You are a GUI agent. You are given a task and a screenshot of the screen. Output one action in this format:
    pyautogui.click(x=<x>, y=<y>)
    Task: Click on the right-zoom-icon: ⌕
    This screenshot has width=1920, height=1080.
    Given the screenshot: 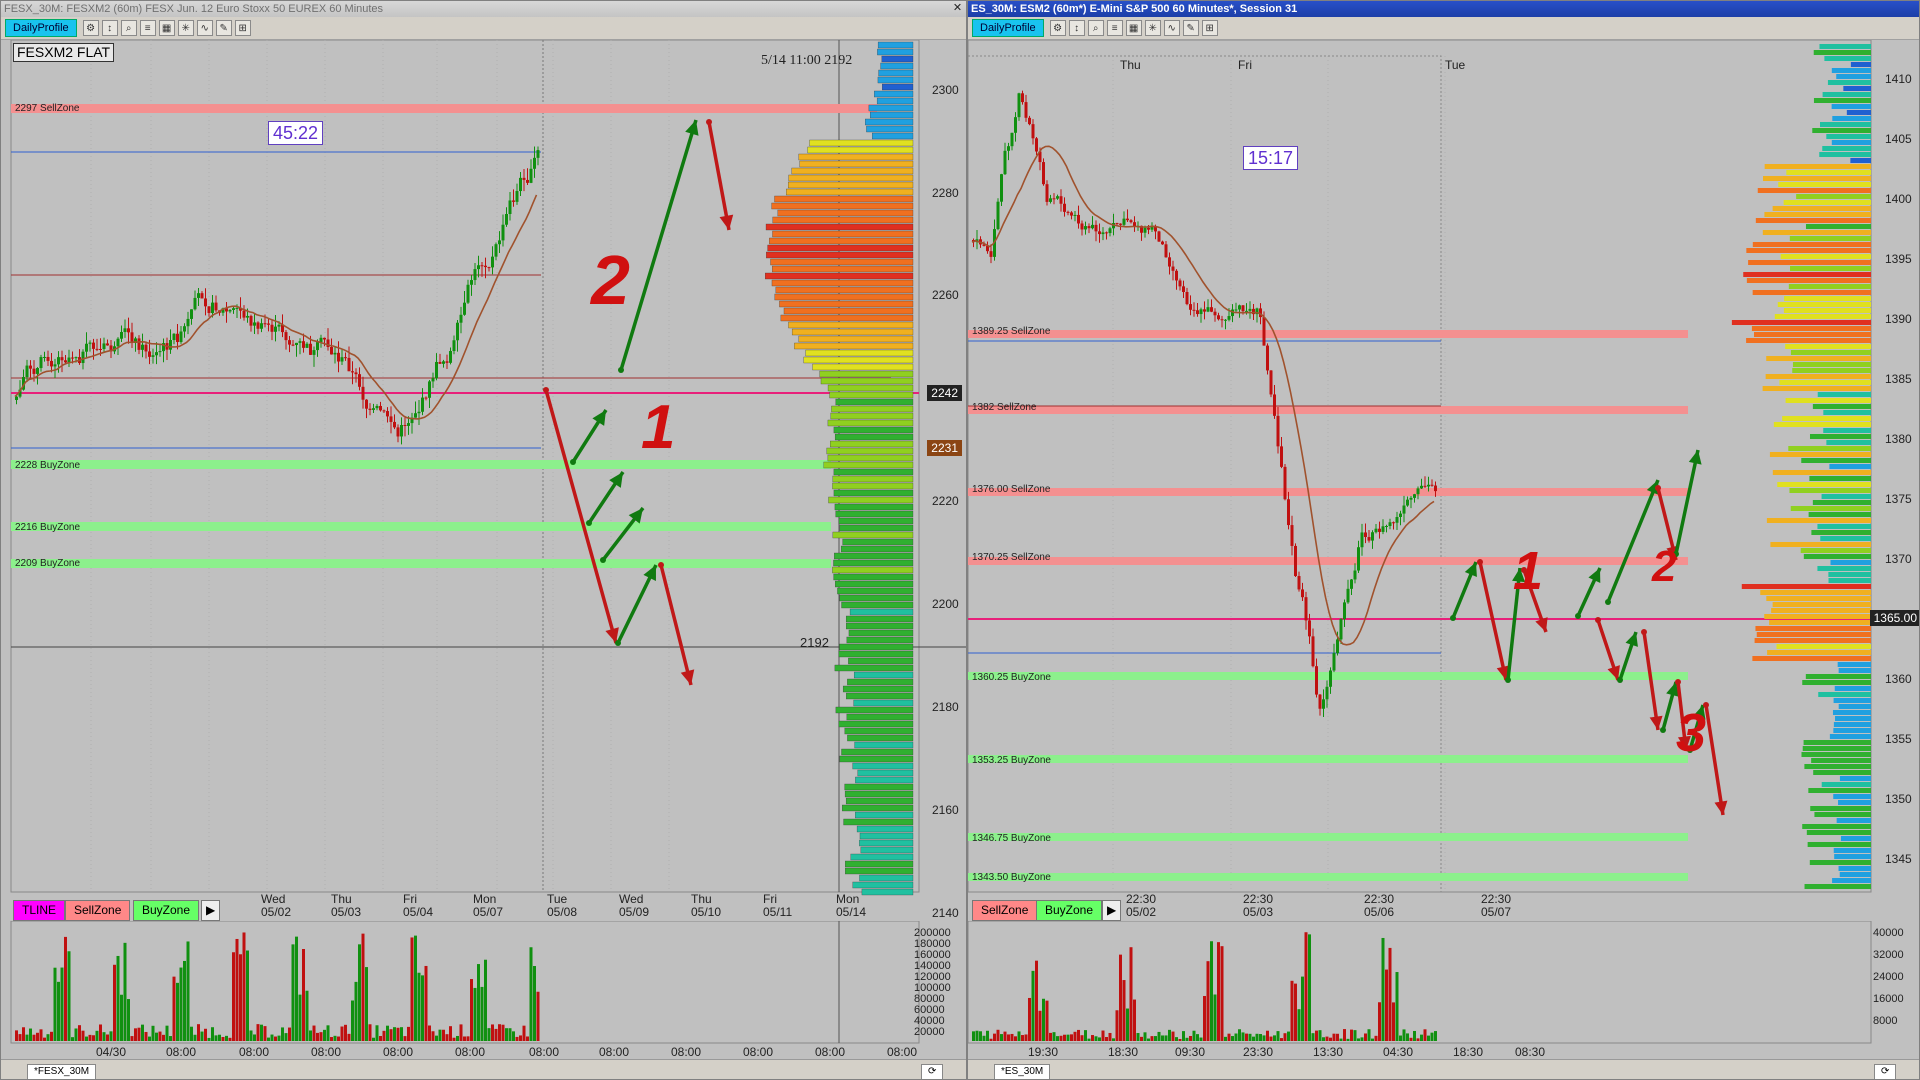 What is the action you would take?
    pyautogui.click(x=1095, y=28)
    